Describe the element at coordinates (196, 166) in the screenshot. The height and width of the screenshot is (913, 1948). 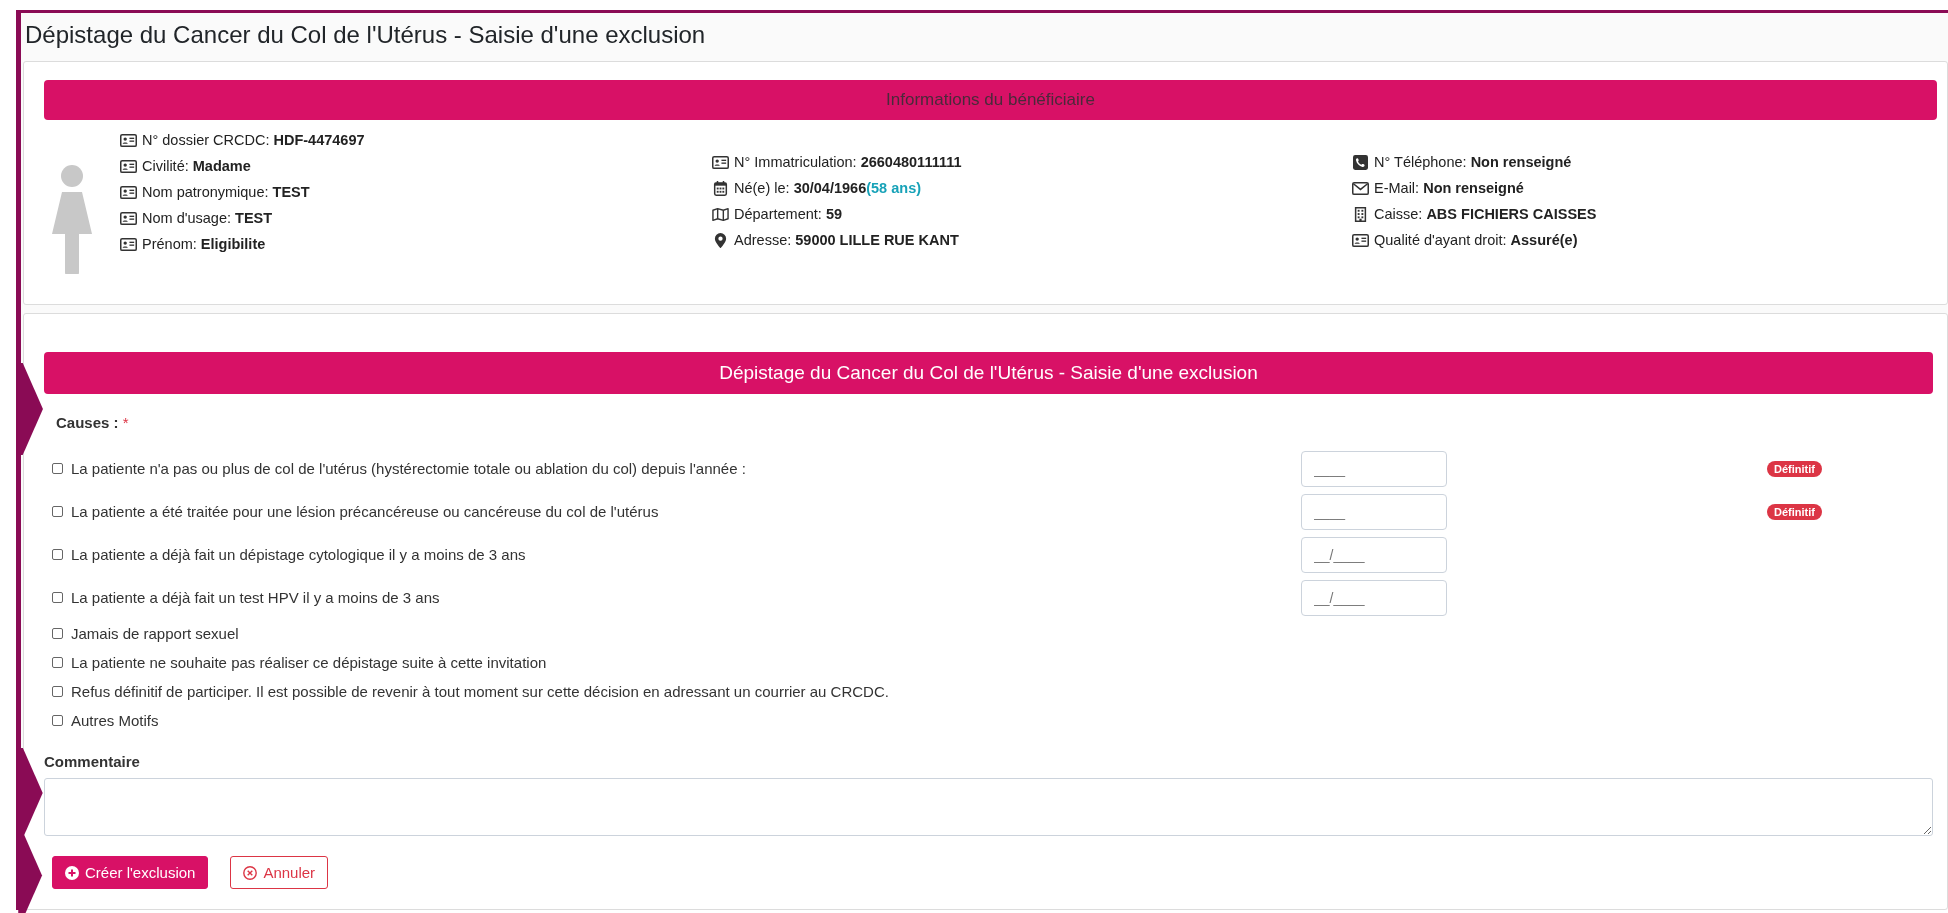
I see `info-text: Civilité: Madame` at that location.